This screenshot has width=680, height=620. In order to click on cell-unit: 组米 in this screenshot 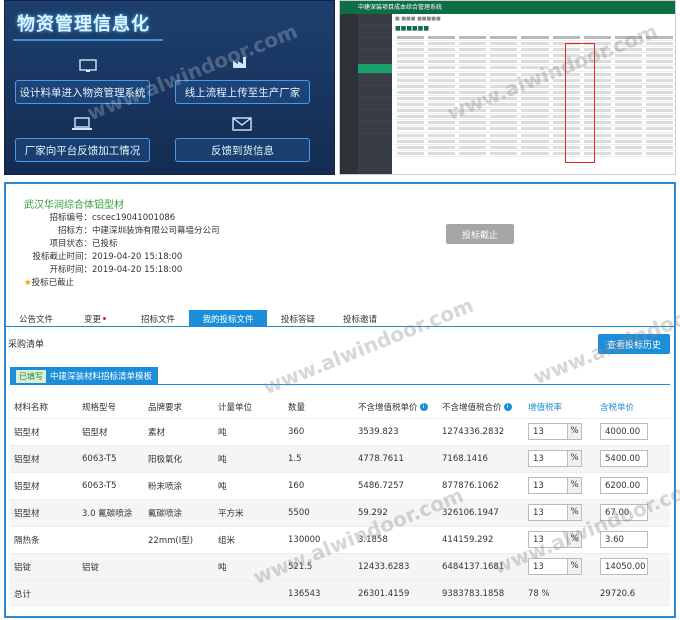, I will do `click(249, 539)`.